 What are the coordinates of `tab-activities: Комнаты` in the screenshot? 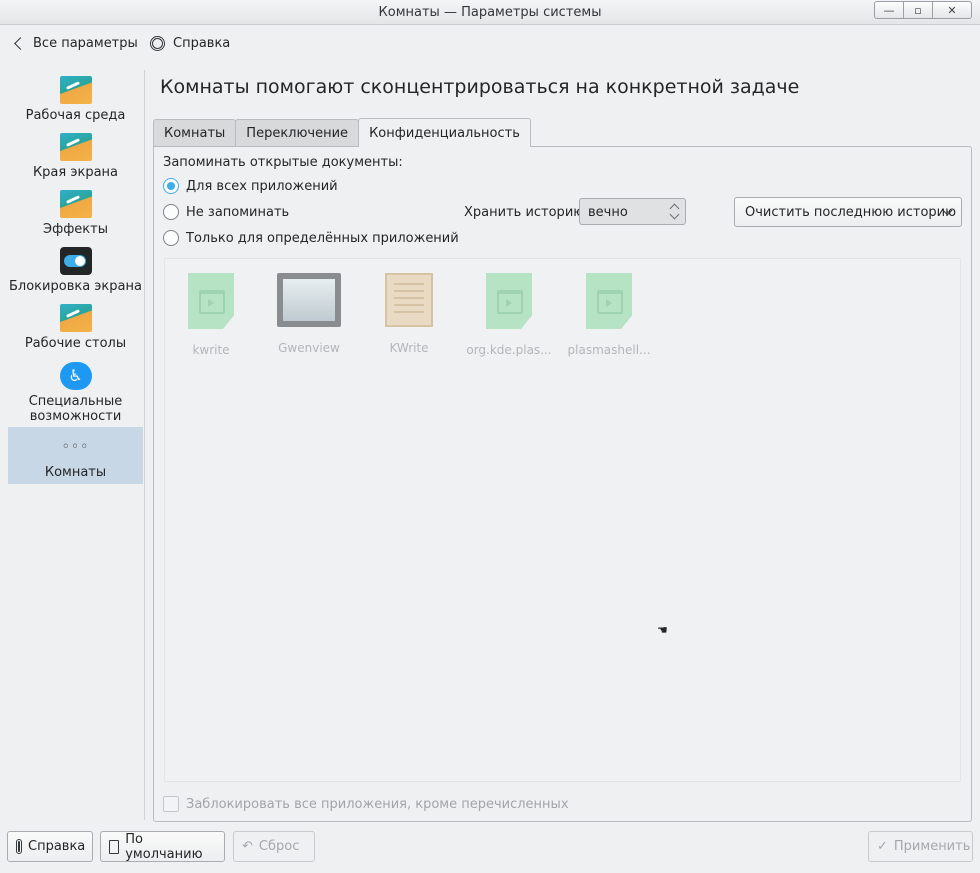 It's located at (195, 132).